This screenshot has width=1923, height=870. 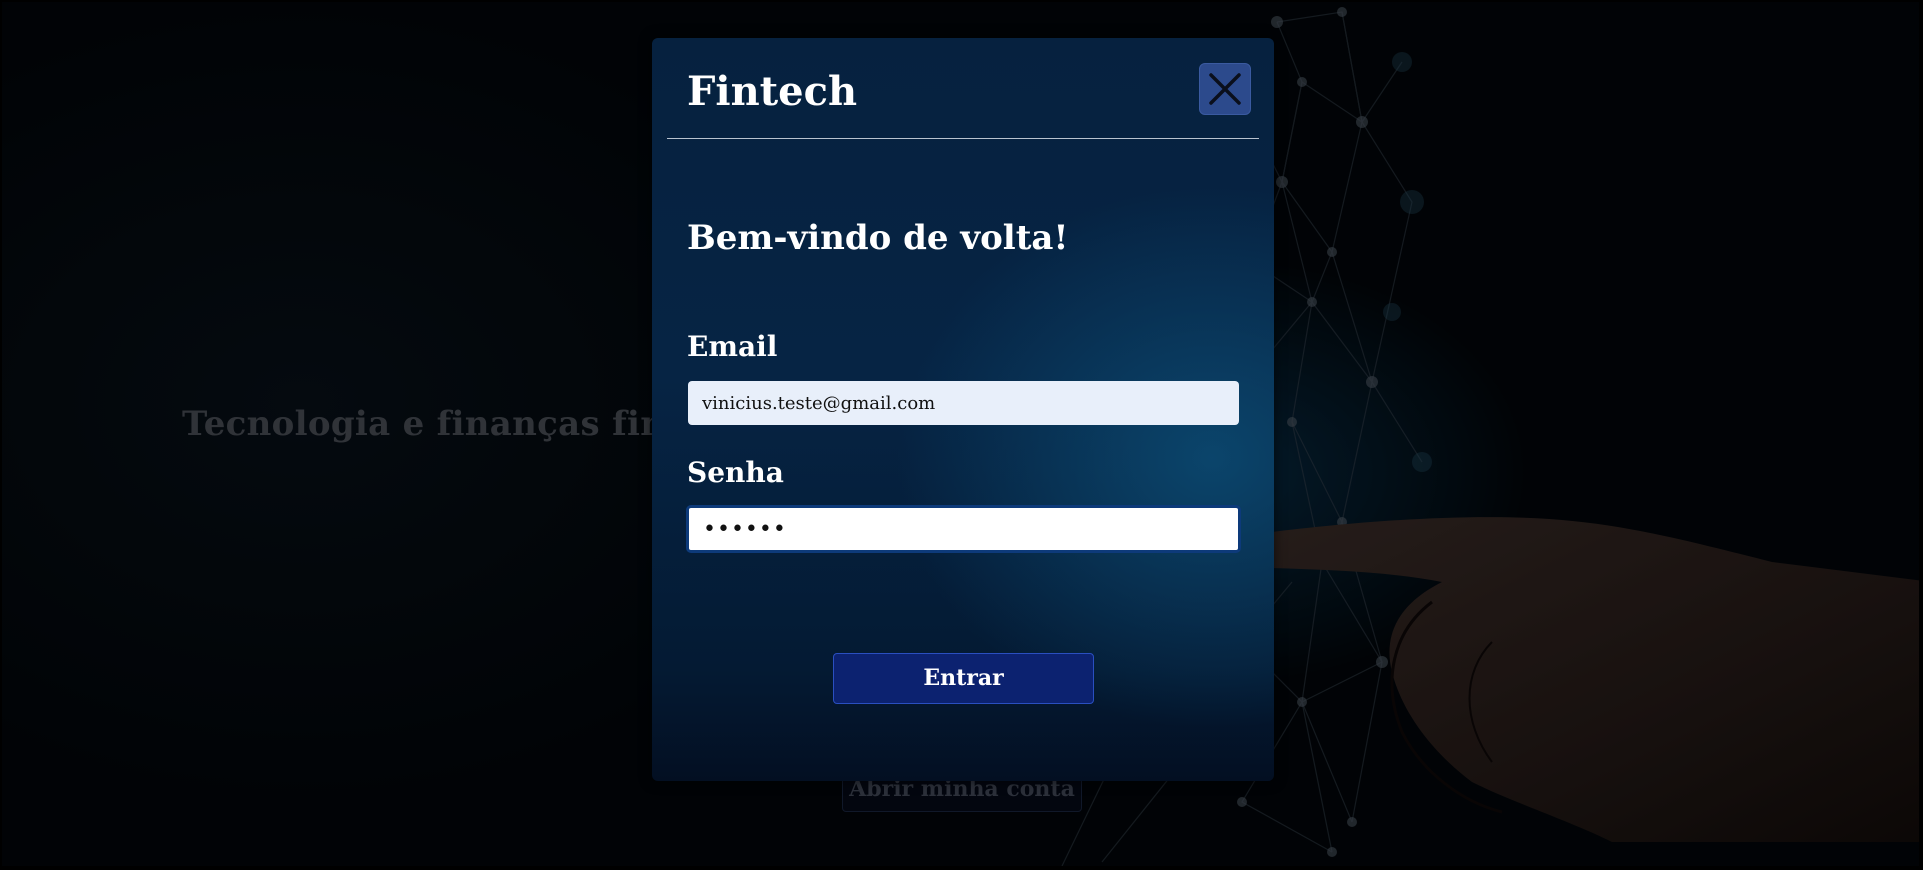 I want to click on password-field, so click(x=963, y=529).